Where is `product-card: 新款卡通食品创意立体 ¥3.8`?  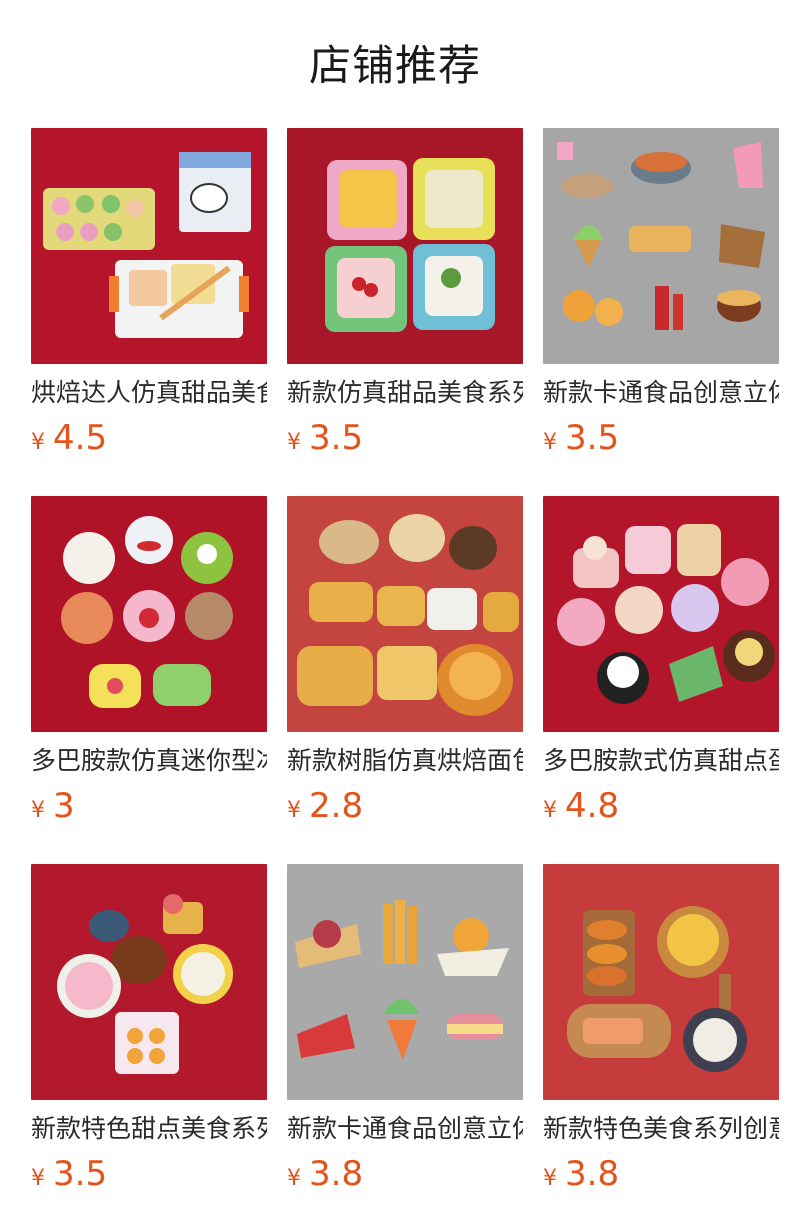
product-card: 新款卡通食品创意立体 ¥3.8 is located at coordinates (405, 1048).